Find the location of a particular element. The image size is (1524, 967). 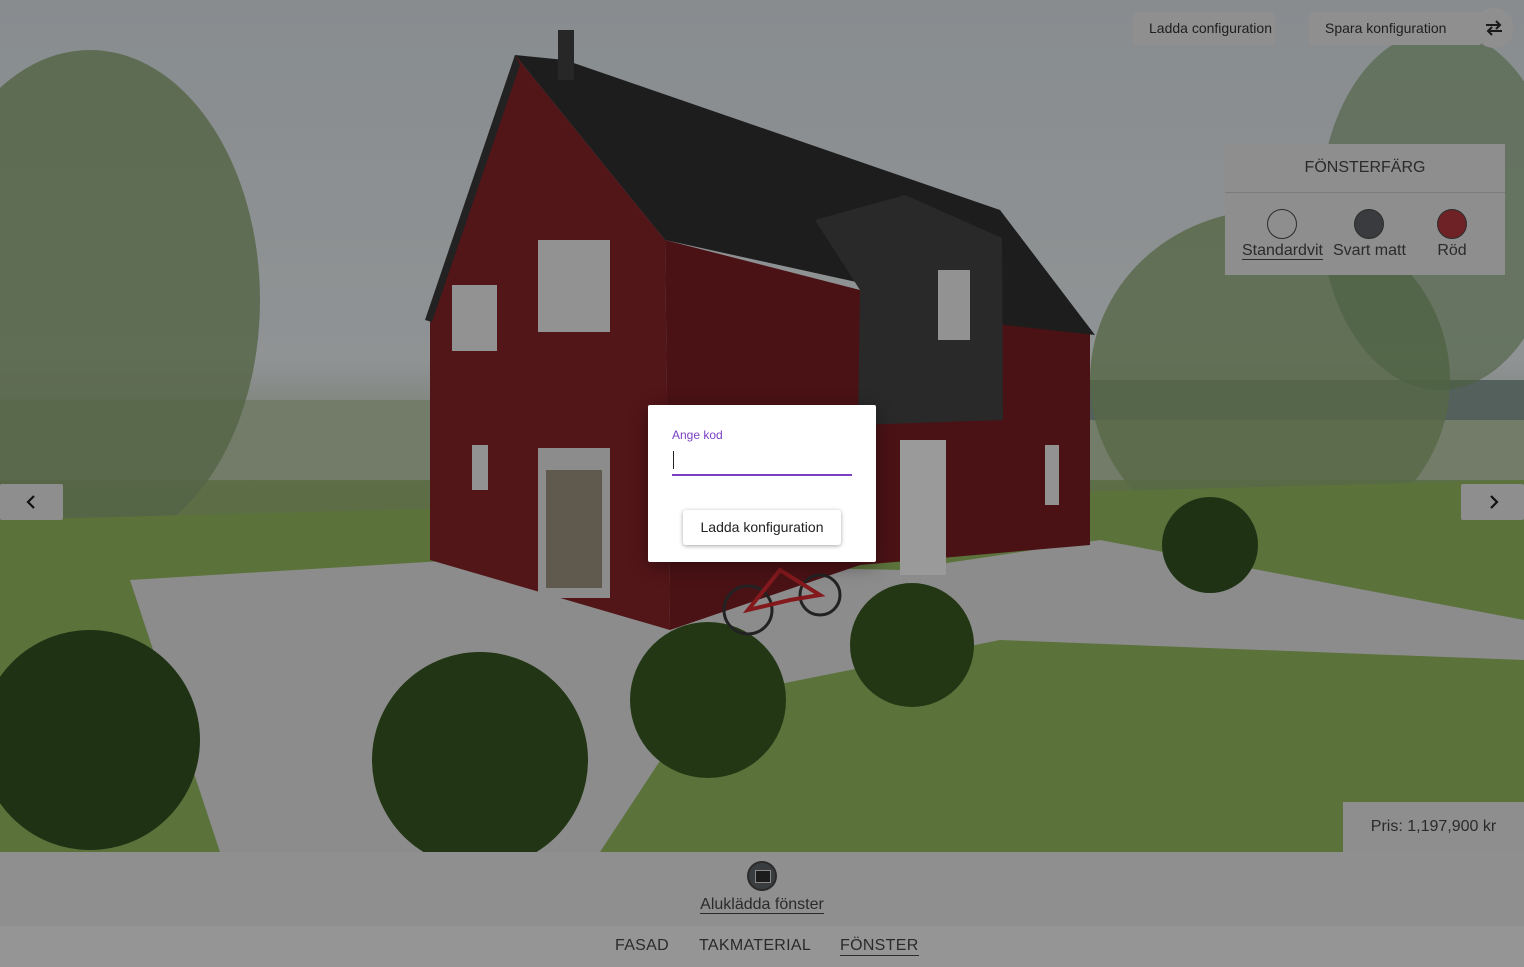

swatch-svart-matt: Svart matt is located at coordinates (1369, 234).